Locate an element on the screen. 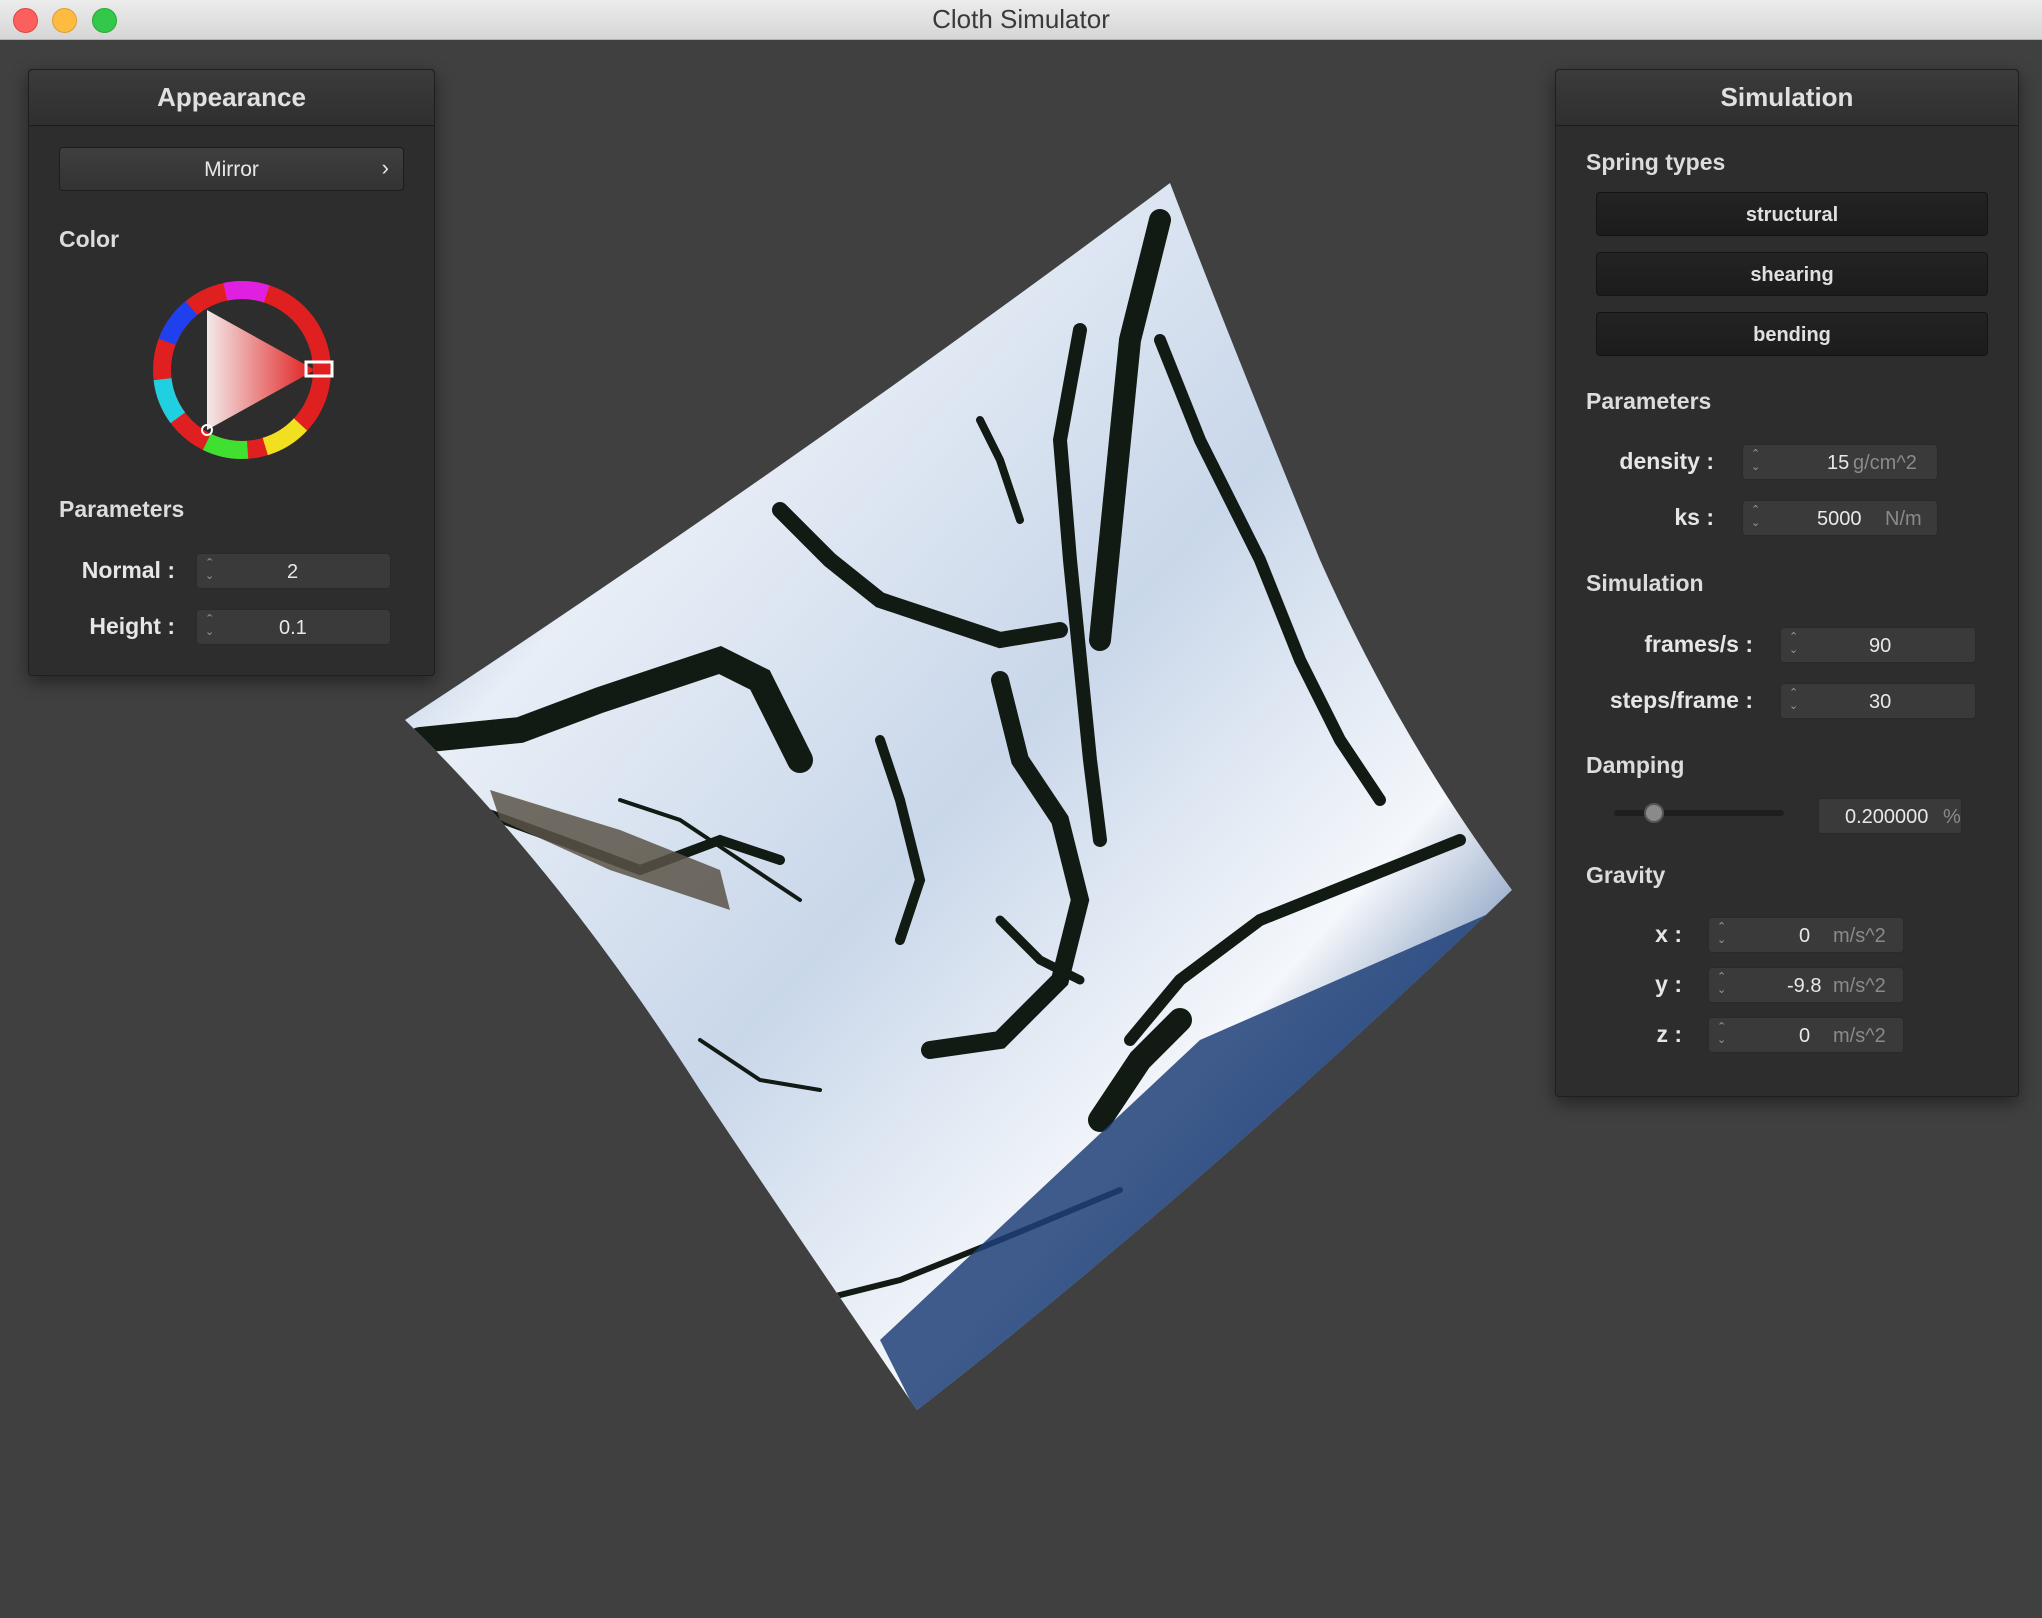  damping-slider-track is located at coordinates (1699, 813).